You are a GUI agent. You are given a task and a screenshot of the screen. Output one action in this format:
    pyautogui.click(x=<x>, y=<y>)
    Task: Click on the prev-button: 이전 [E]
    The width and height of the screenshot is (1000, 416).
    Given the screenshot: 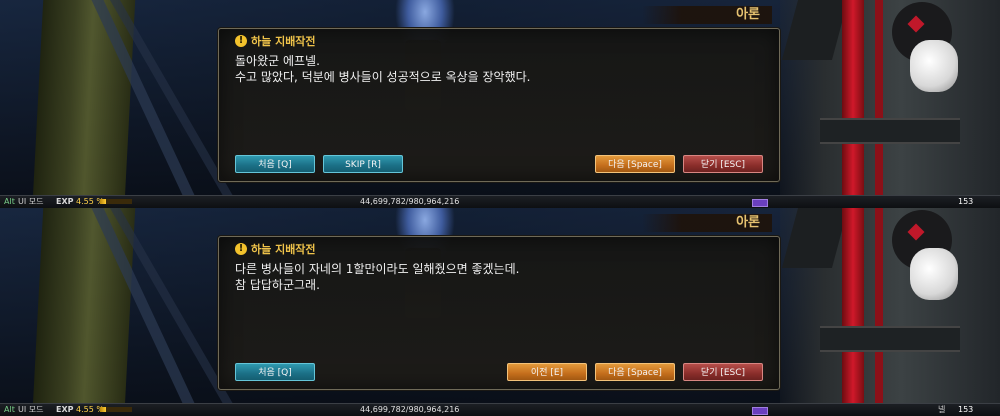 What is the action you would take?
    pyautogui.click(x=547, y=372)
    